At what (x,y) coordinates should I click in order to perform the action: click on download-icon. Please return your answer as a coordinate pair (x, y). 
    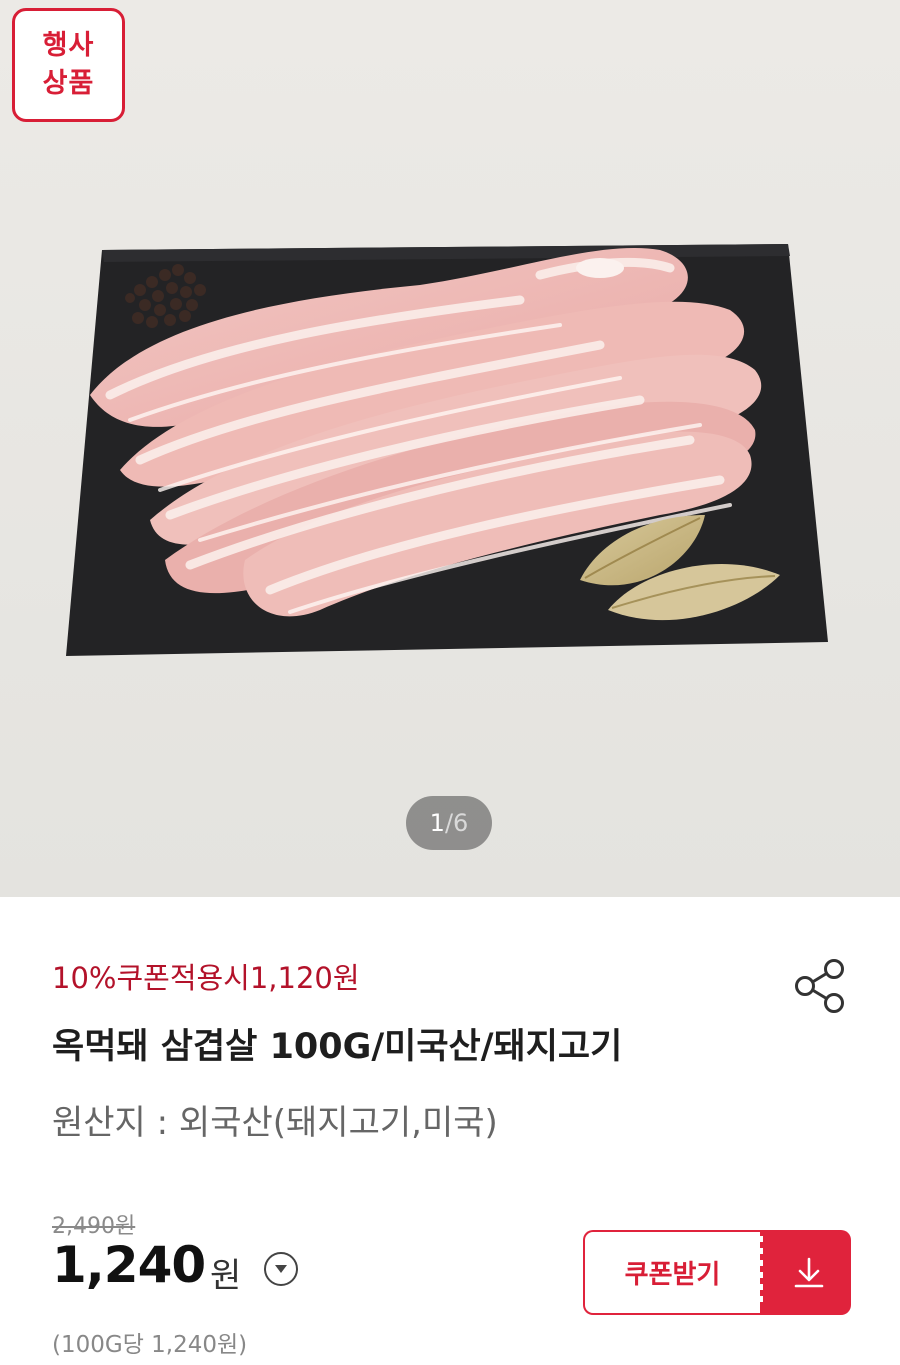
    Looking at the image, I should click on (808, 1272).